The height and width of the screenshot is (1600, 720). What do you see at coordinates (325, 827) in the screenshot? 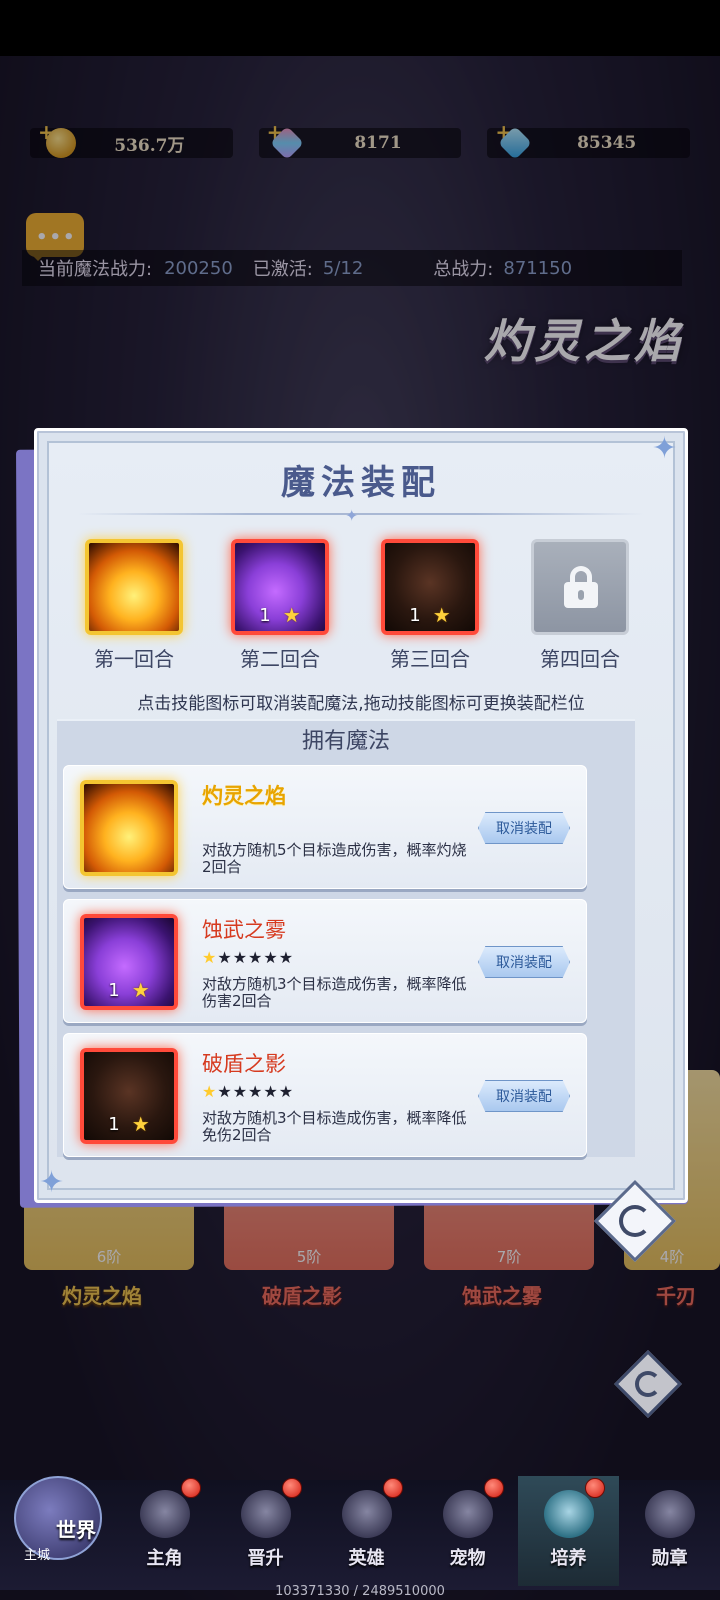
I see `spell-card-flame: 灼灵之焰 对敌方随机5个目标造成伤害，概率灼烧2回合 取消装配` at bounding box center [325, 827].